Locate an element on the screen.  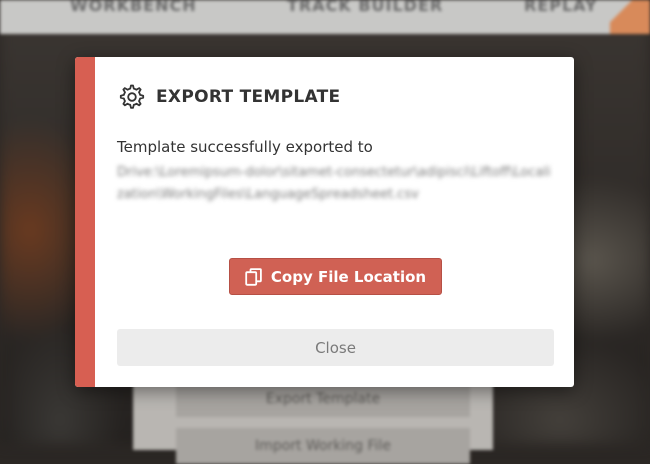
dialog-header: EXPORT TEMPLATE is located at coordinates (228, 97).